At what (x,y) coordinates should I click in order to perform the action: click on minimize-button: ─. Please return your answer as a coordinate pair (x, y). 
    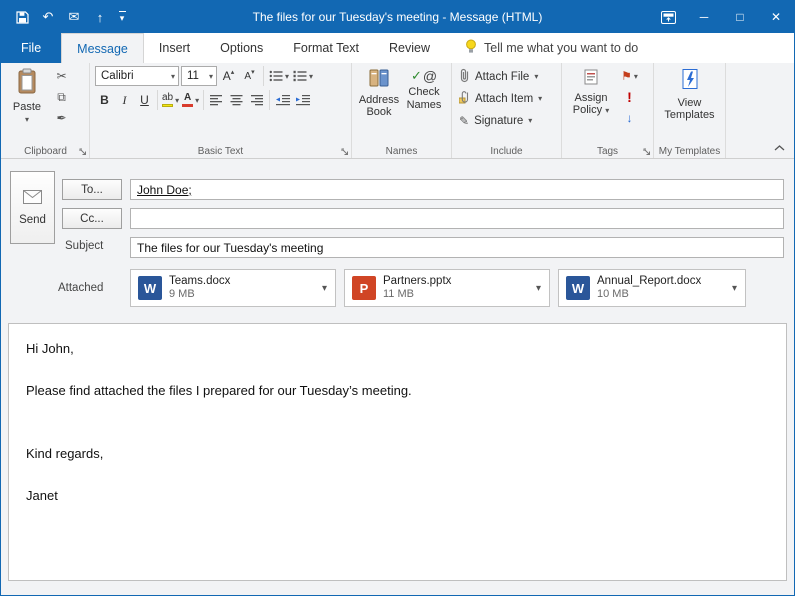
    Looking at the image, I should click on (704, 17).